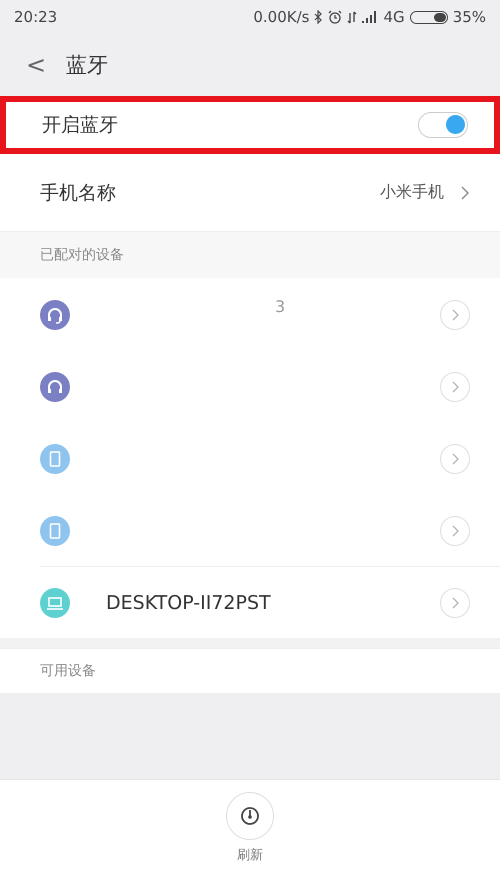  Describe the element at coordinates (80, 125) in the screenshot. I see `bluetooth-label: 开启蓝牙` at that location.